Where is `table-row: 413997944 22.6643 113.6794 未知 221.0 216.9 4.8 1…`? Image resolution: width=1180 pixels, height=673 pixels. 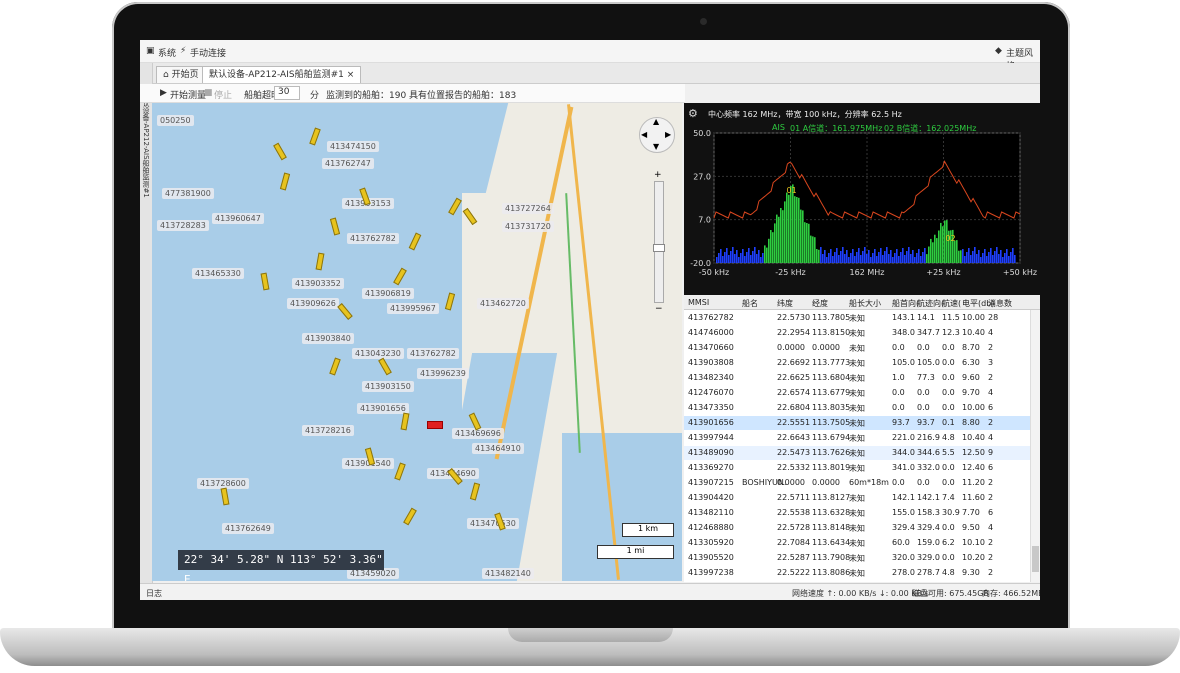
table-row: 413997944 22.6643 113.6794 未知 221.0 216.9 4.8 1… is located at coordinates (857, 438).